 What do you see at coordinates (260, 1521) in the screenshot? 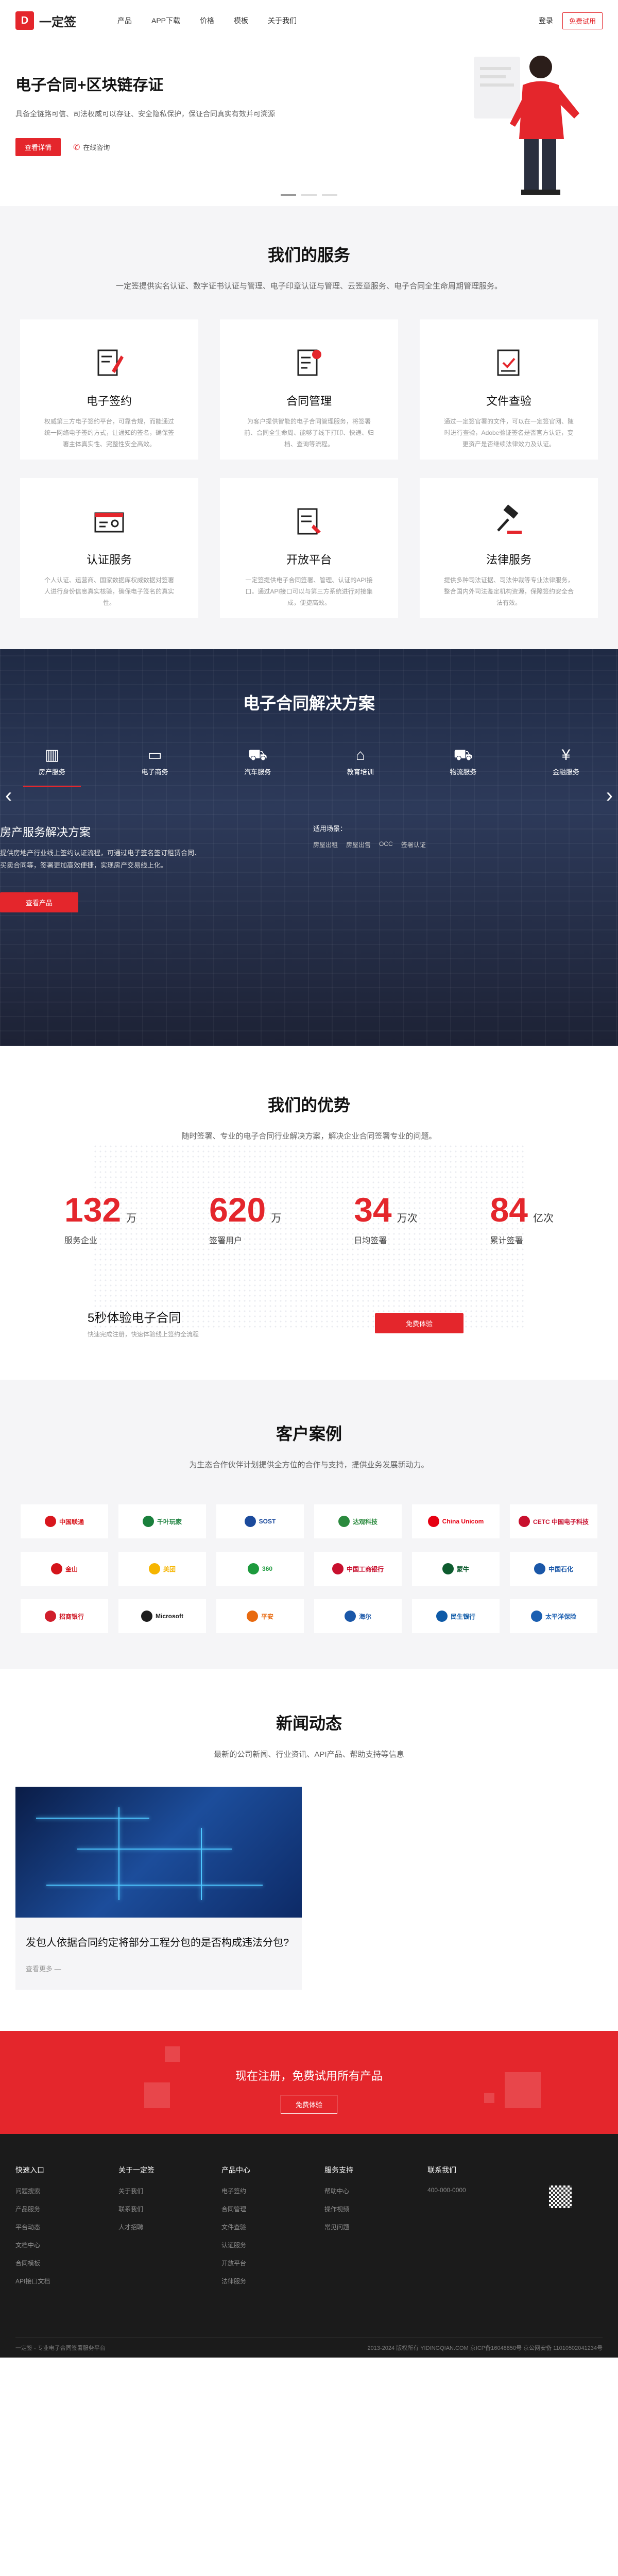
I see `client-logo-card: SOST` at bounding box center [260, 1521].